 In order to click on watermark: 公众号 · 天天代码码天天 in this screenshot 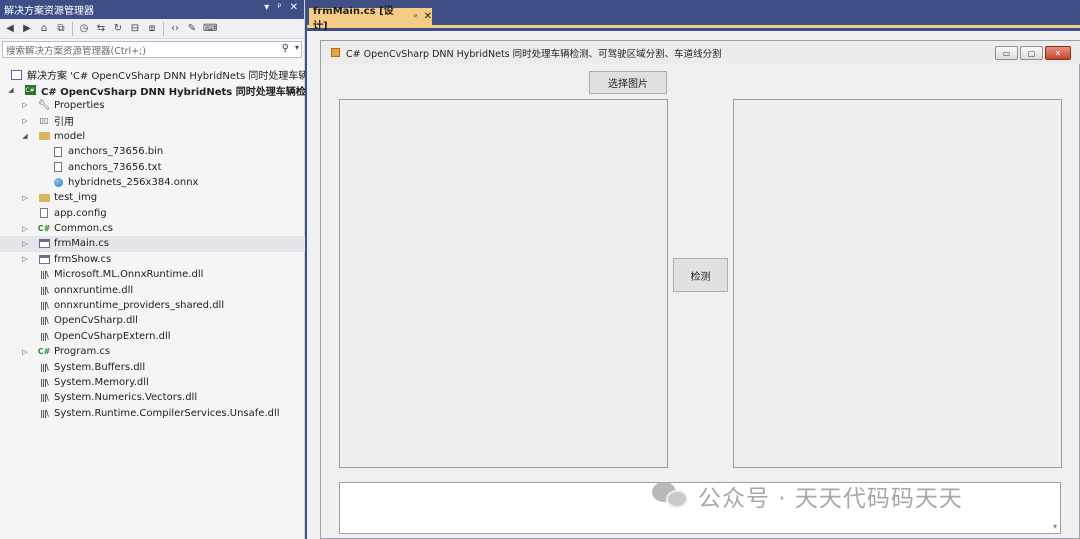, I will do `click(807, 496)`.